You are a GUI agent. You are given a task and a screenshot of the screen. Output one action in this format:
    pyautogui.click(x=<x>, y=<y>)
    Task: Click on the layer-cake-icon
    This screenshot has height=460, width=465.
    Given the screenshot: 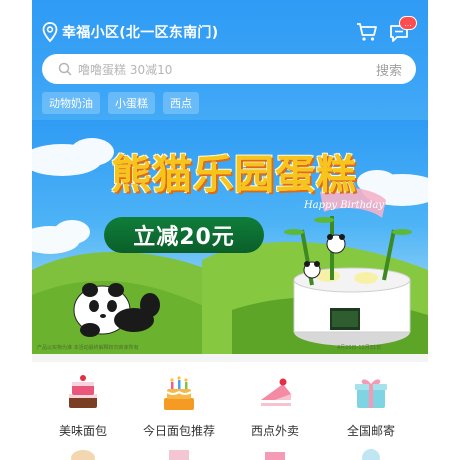 What is the action you would take?
    pyautogui.click(x=83, y=391)
    